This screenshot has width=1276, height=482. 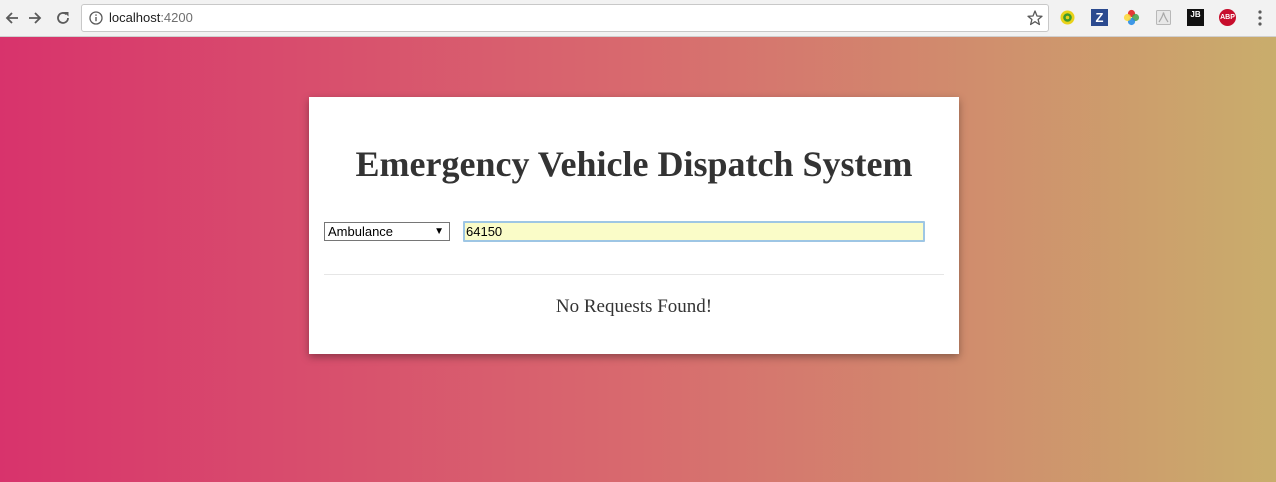 I want to click on dropdown-arrow-icon: ▼, so click(x=439, y=231).